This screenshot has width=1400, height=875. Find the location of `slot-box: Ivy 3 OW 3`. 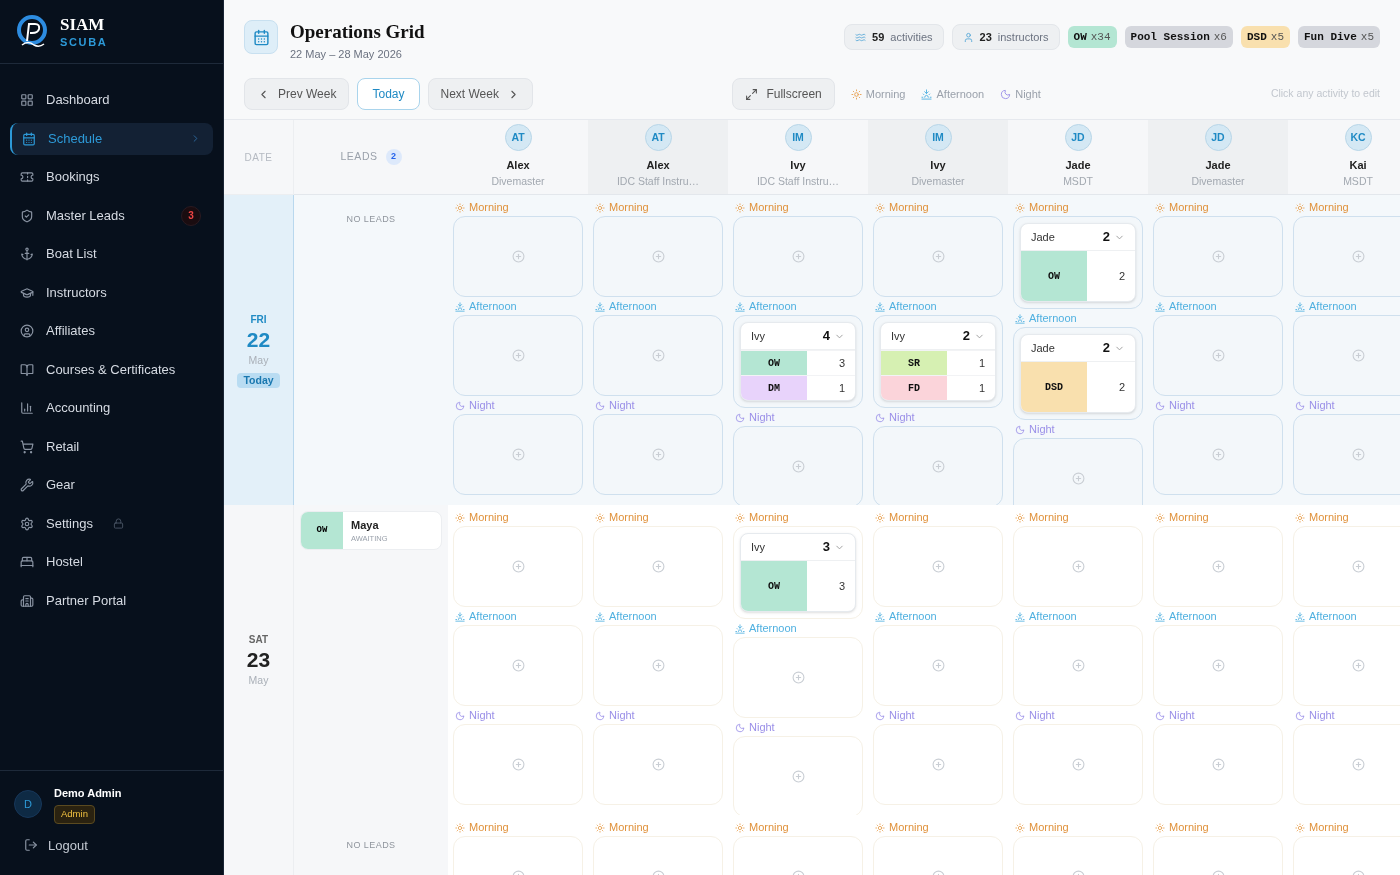

slot-box: Ivy 3 OW 3 is located at coordinates (798, 572).